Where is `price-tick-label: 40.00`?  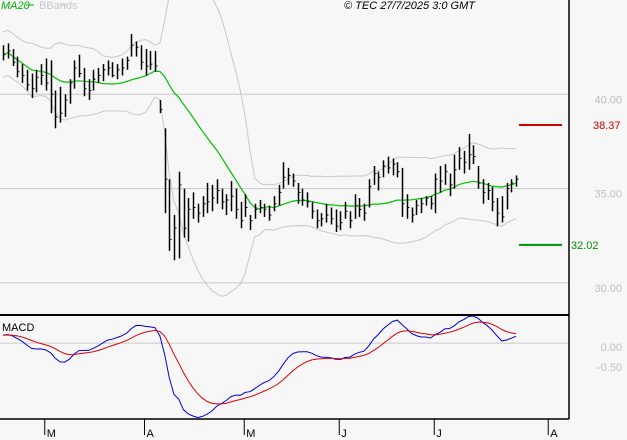
price-tick-label: 40.00 is located at coordinates (608, 100).